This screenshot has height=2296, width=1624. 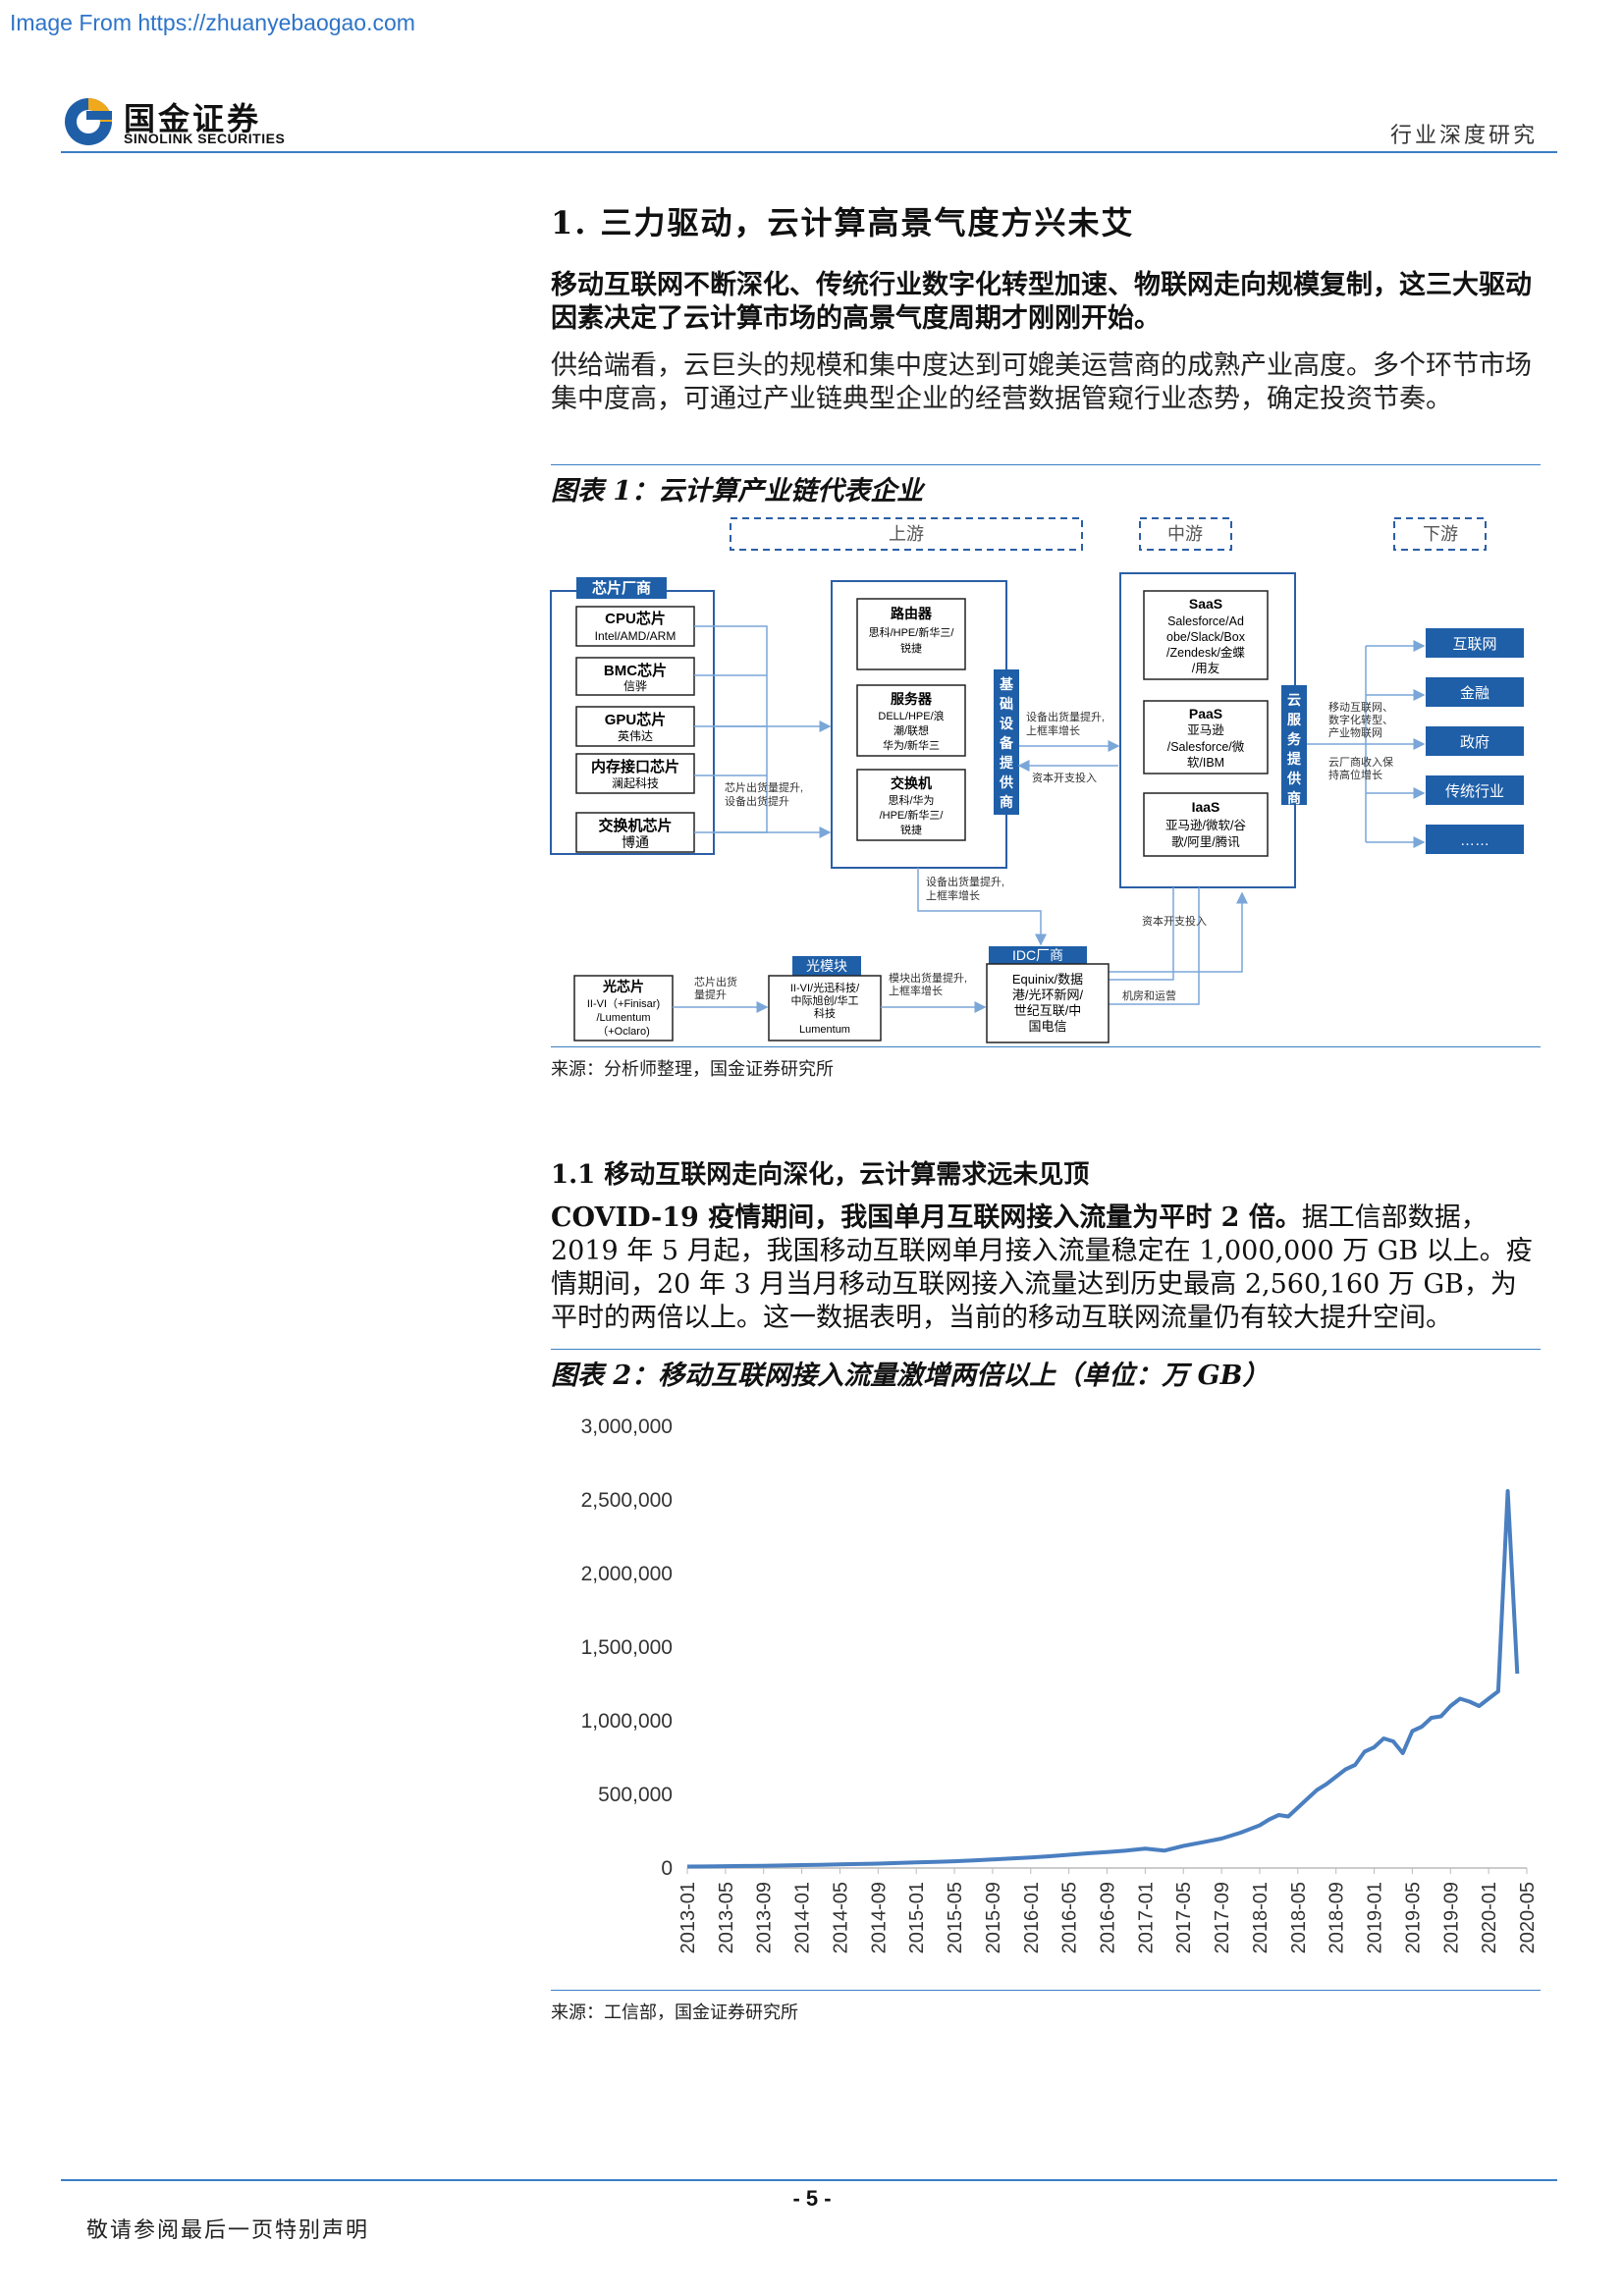 What do you see at coordinates (917, 1917) in the screenshot?
I see `x-tick-label: 2015-01` at bounding box center [917, 1917].